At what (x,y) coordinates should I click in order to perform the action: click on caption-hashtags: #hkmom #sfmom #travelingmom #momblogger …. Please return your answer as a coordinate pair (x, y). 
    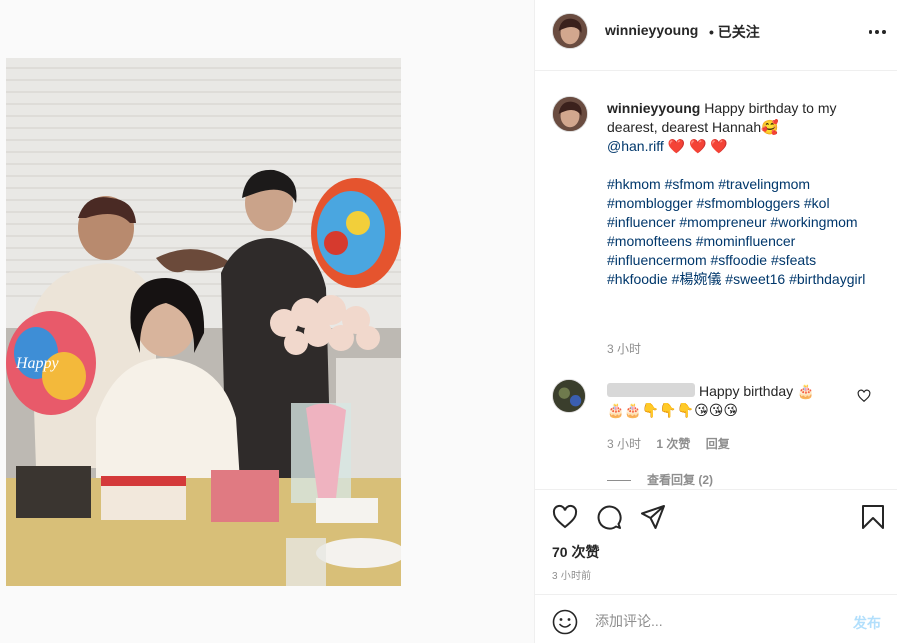
    Looking at the image, I should click on (742, 232).